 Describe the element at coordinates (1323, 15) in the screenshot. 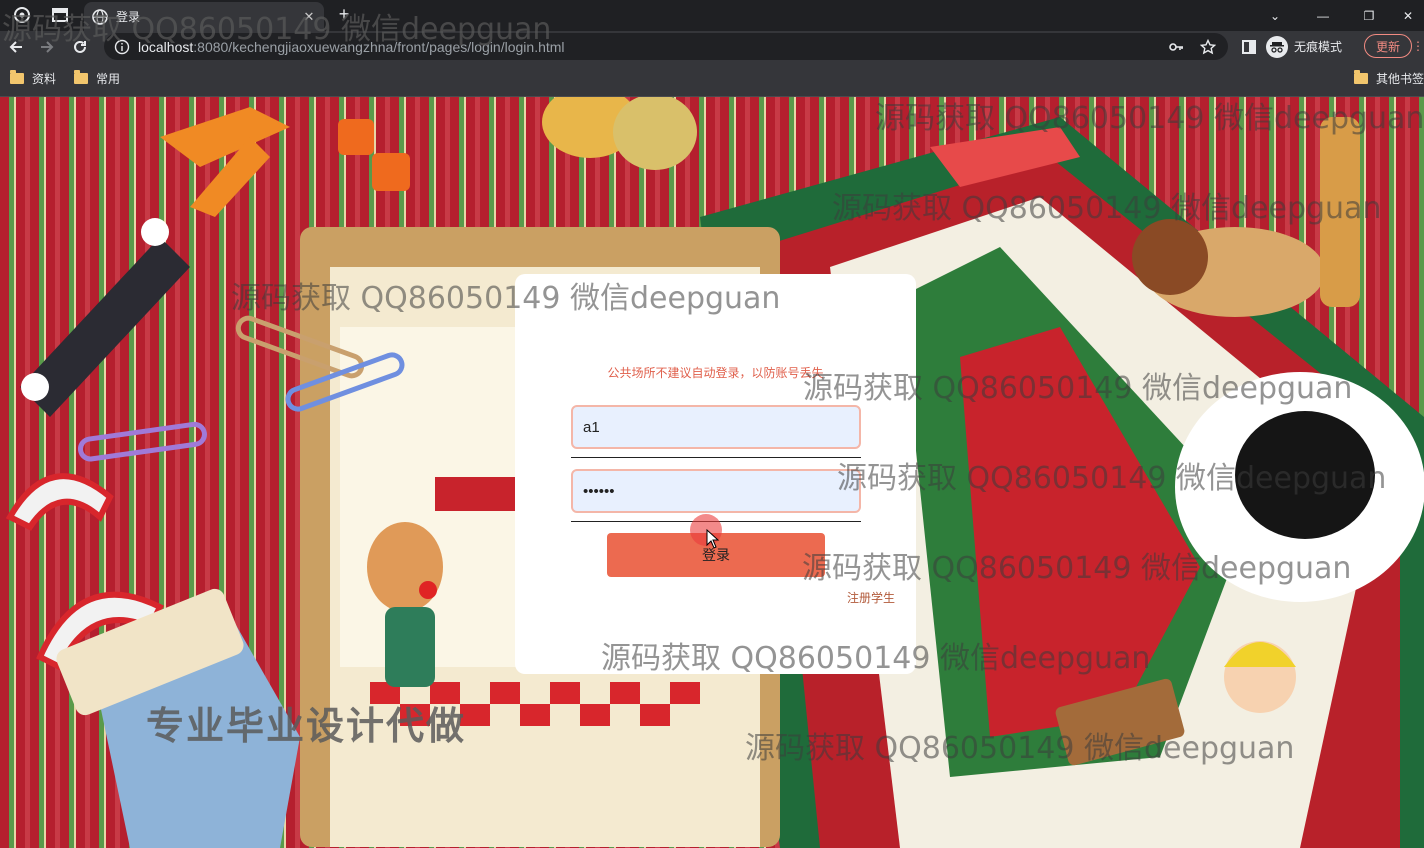

I see `minimize-icon: —` at that location.